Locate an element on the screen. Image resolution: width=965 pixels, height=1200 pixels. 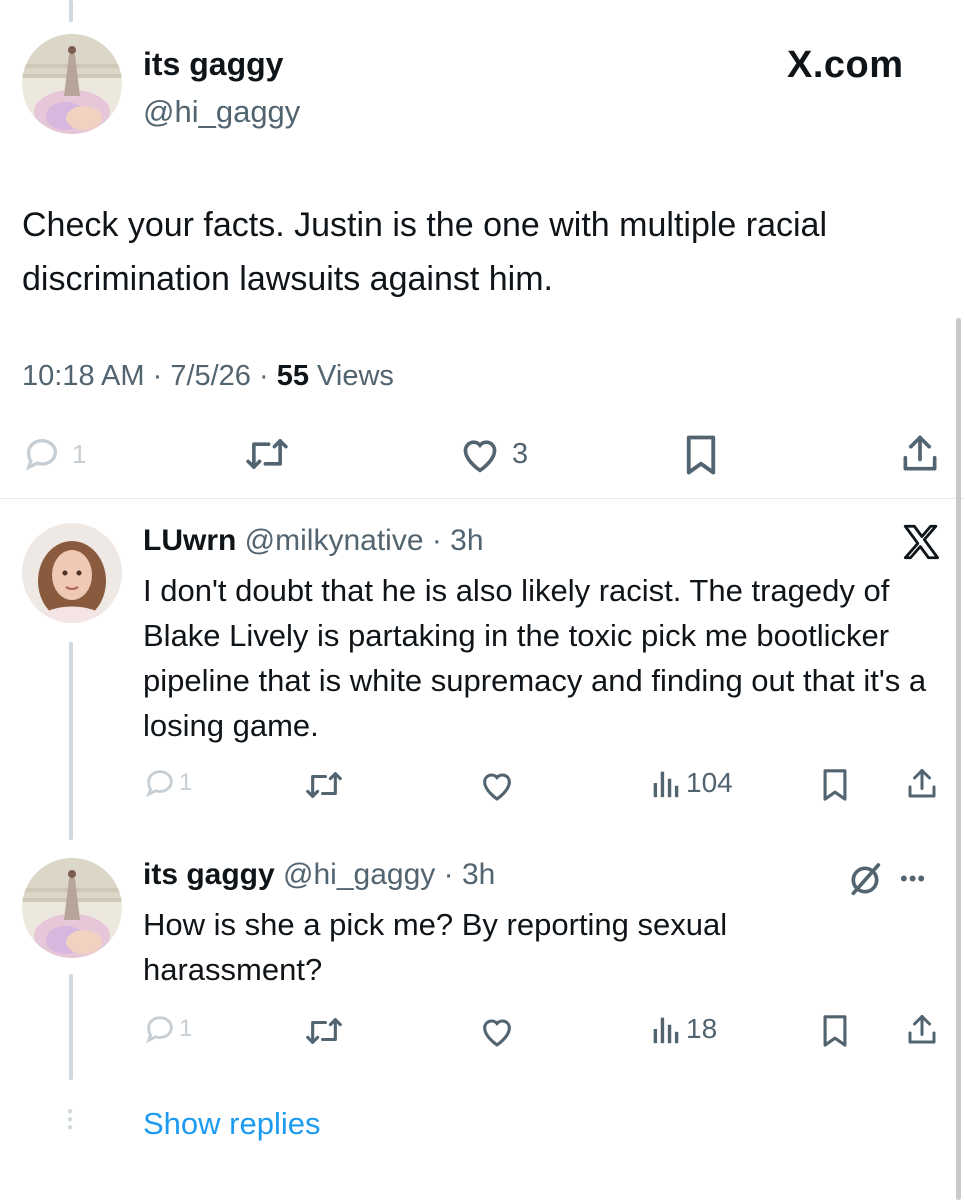
like-button: 3 is located at coordinates (493, 454).